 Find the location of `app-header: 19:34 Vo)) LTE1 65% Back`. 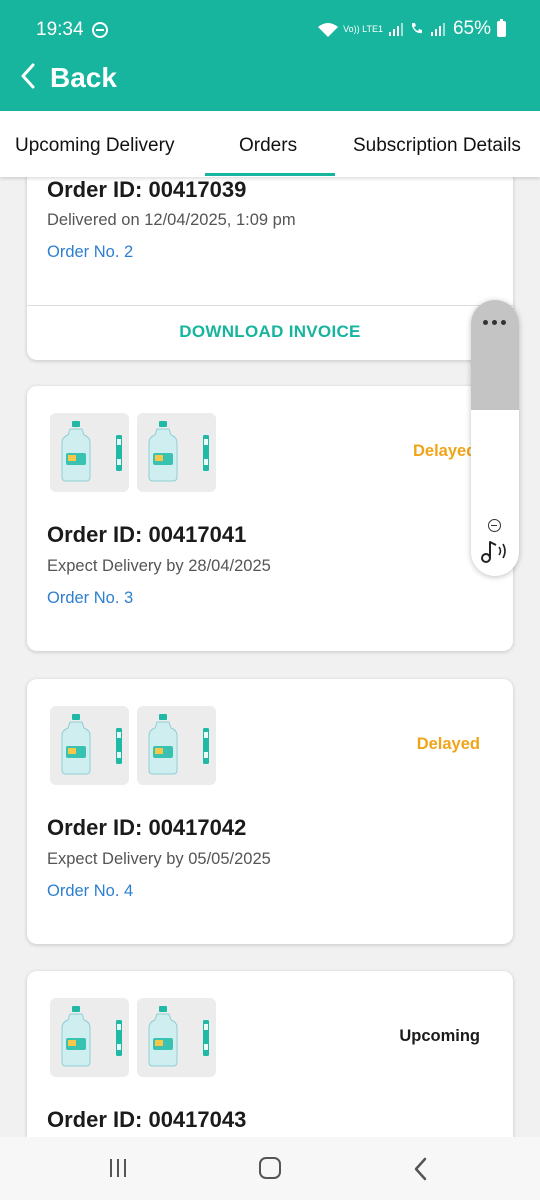

app-header: 19:34 Vo)) LTE1 65% Back is located at coordinates (270, 55).